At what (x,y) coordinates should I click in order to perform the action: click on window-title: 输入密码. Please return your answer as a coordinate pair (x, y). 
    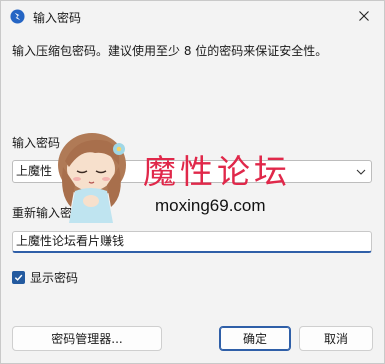
    Looking at the image, I should click on (57, 18).